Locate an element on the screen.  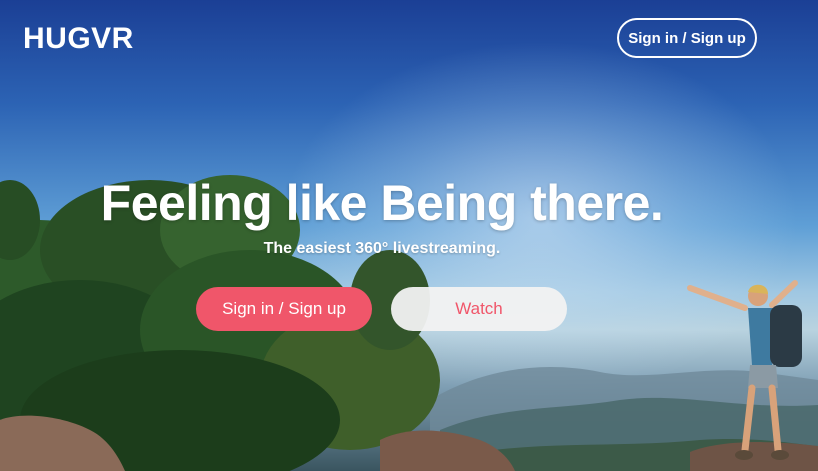
header-signin-button: Sign in / Sign up is located at coordinates (687, 38).